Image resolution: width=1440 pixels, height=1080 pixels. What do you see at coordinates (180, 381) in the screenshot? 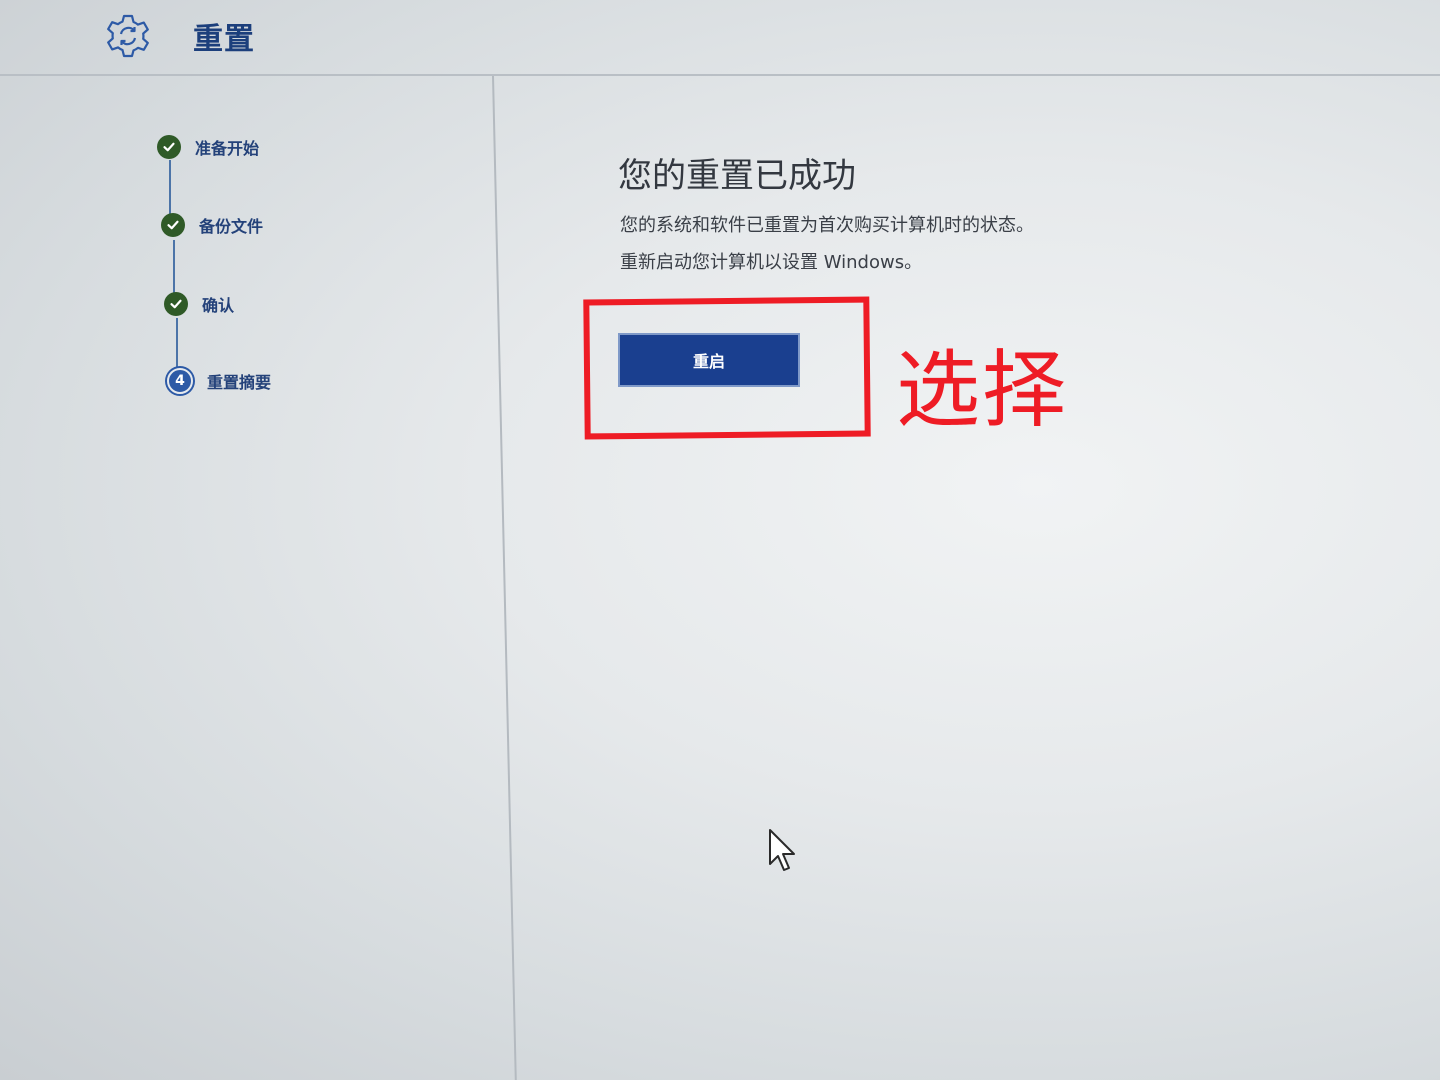
I see `step-number-badge: 4` at bounding box center [180, 381].